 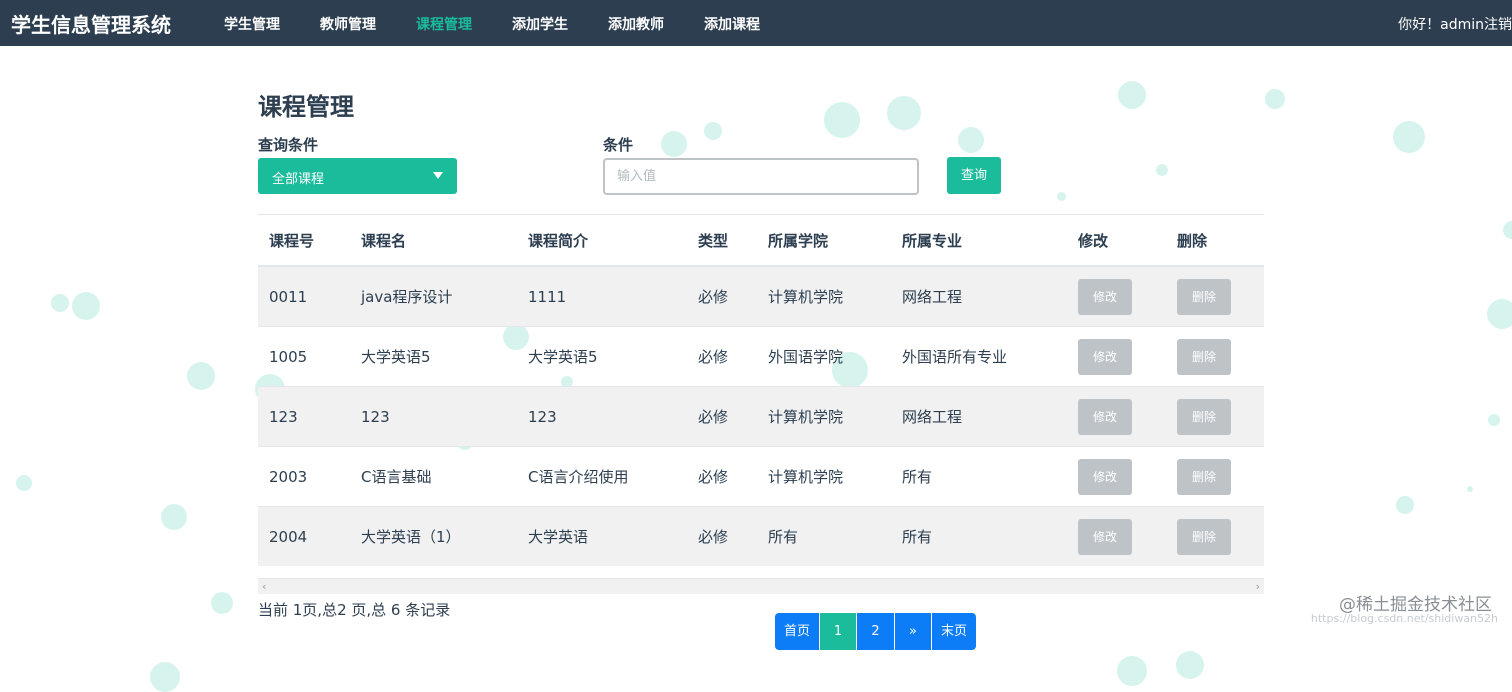 What do you see at coordinates (602, 296) in the screenshot?
I see `cell-course-intro: 1111` at bounding box center [602, 296].